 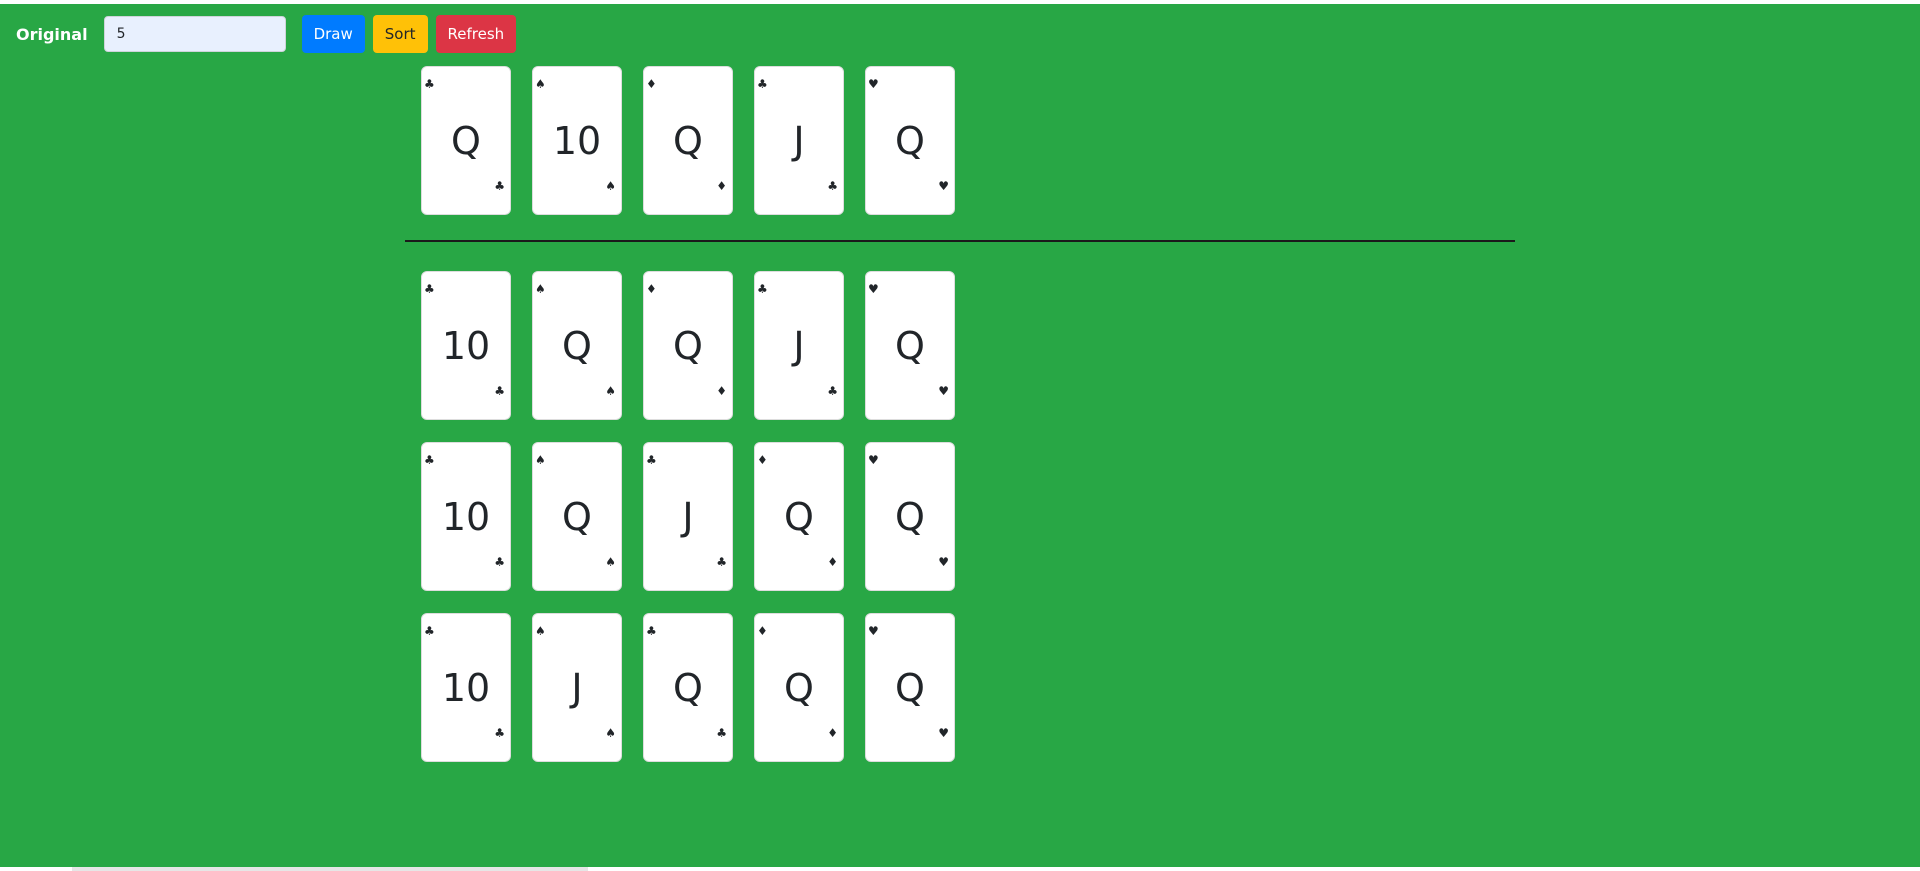 I want to click on sort-step-row: ♣ 10 ♣ ♠ Q ♠ ♣ J ♣ ♦ Q ♦ ♥ Q ♥, so click(x=698, y=516).